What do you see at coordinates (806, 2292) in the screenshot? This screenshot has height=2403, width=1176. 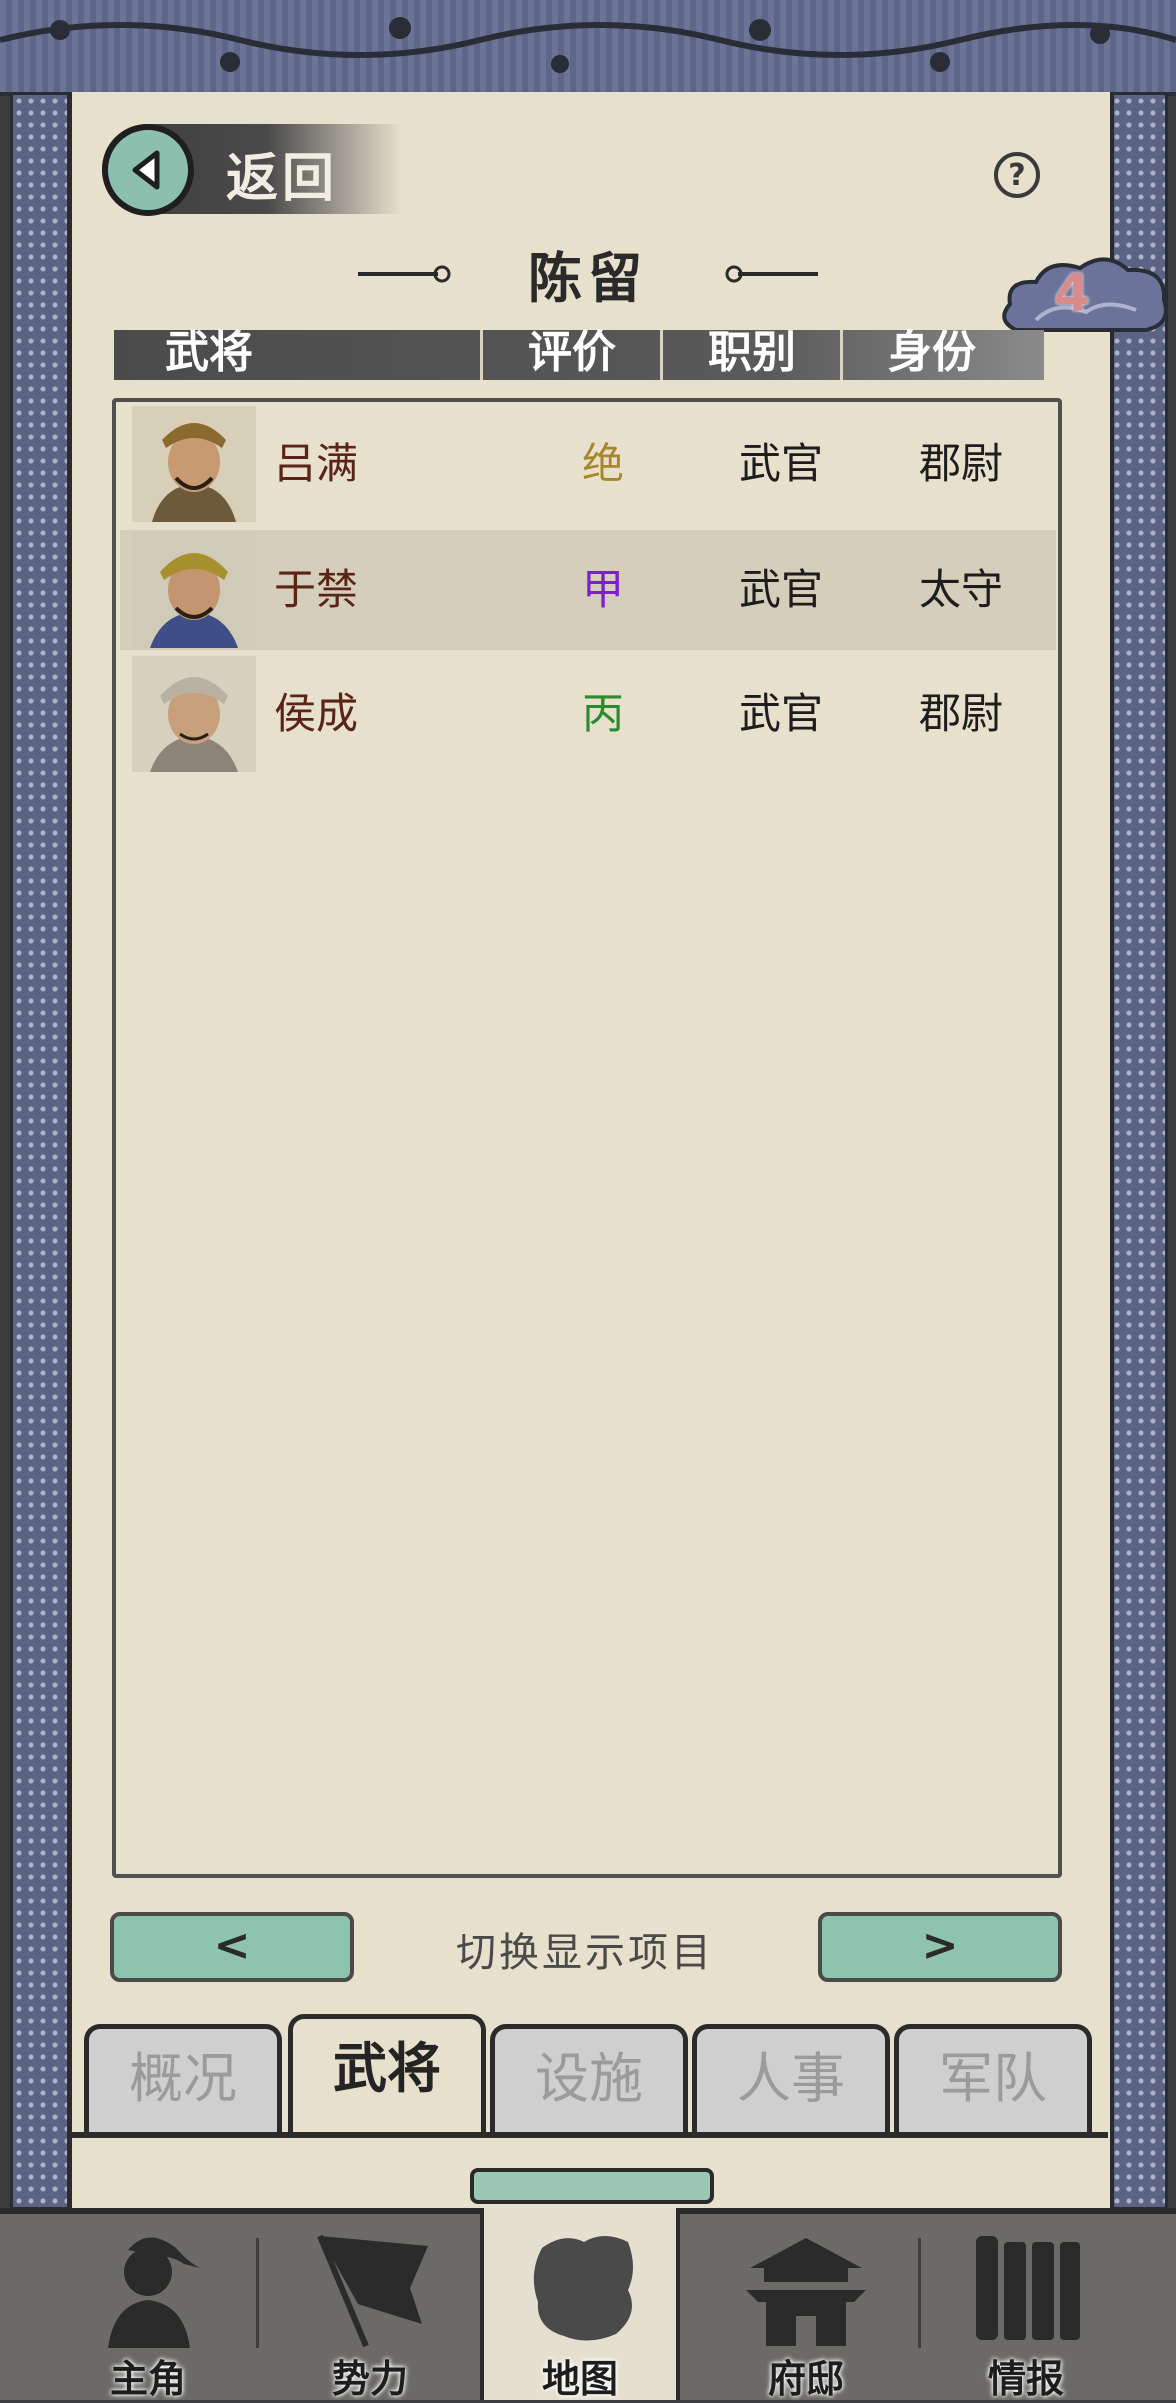 I see `mansion-icon` at bounding box center [806, 2292].